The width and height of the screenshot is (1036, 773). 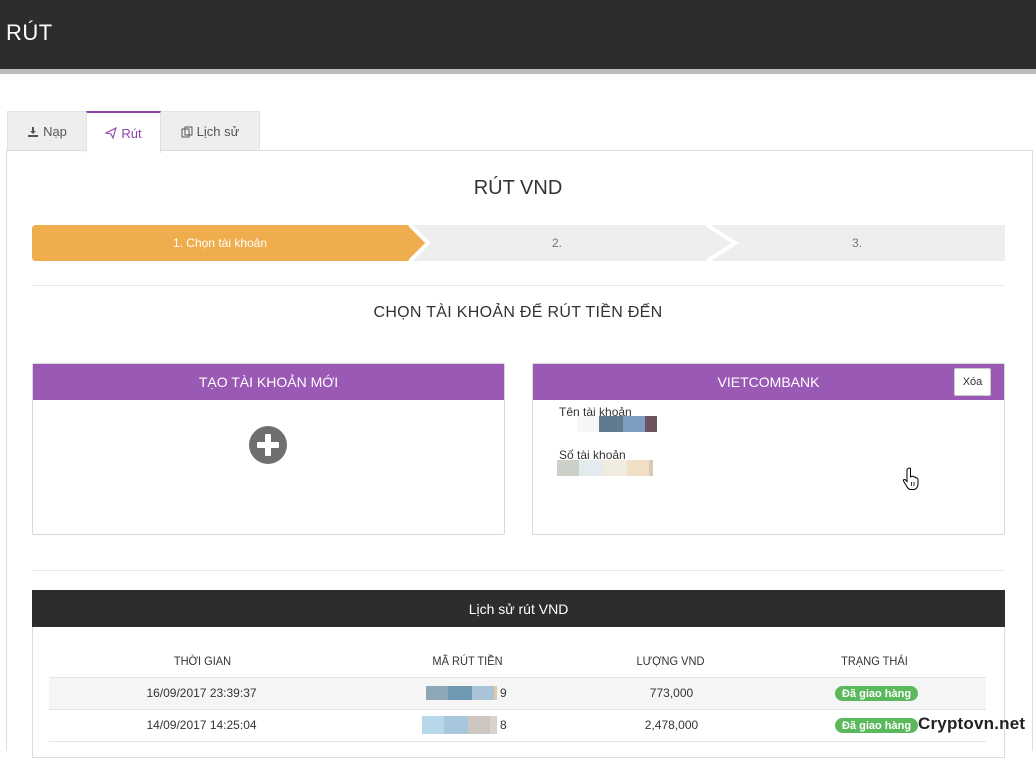 What do you see at coordinates (33, 131) in the screenshot?
I see `download-icon` at bounding box center [33, 131].